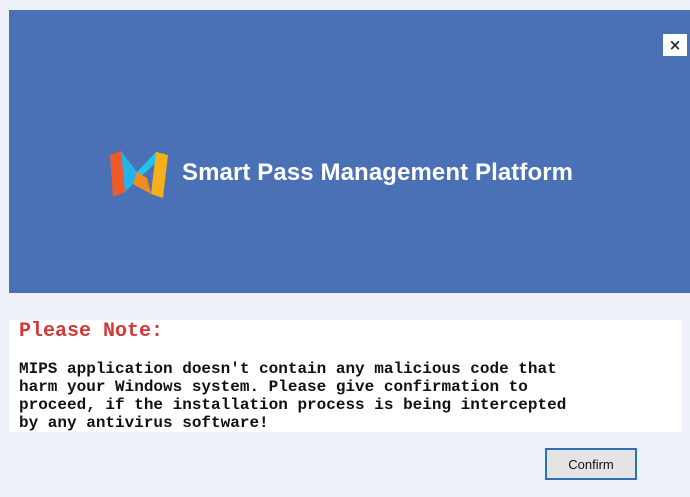 Image resolution: width=690 pixels, height=497 pixels. I want to click on notice-heading: Please Note:, so click(91, 331).